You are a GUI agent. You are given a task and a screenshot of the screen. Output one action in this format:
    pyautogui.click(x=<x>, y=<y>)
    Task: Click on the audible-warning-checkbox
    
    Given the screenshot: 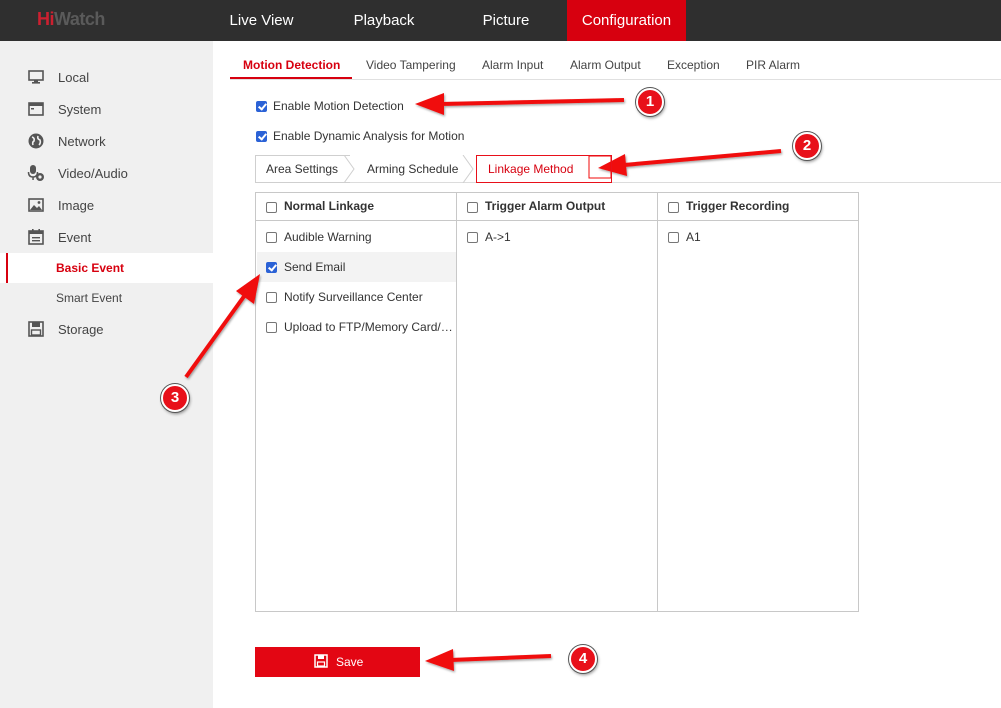 What is the action you would take?
    pyautogui.click(x=271, y=237)
    